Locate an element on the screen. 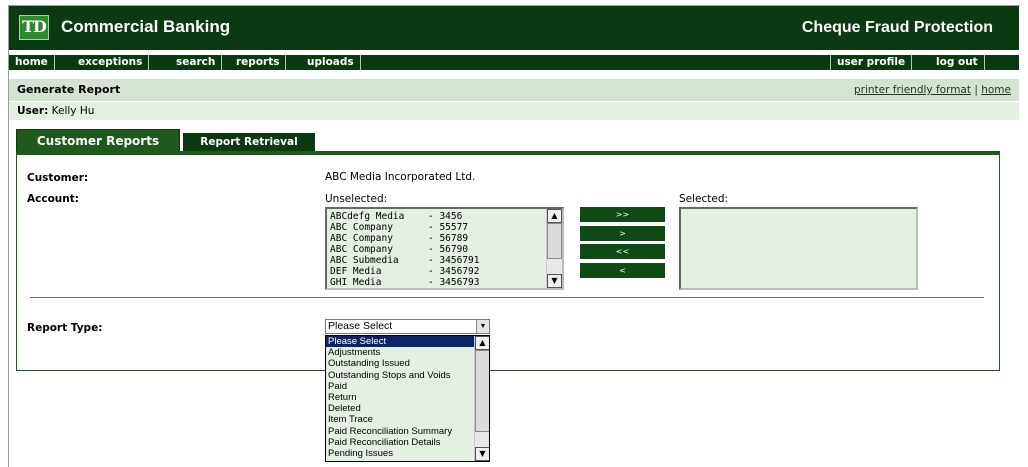 The image size is (1028, 467). chevron-down-icon: ▼ is located at coordinates (482, 326).